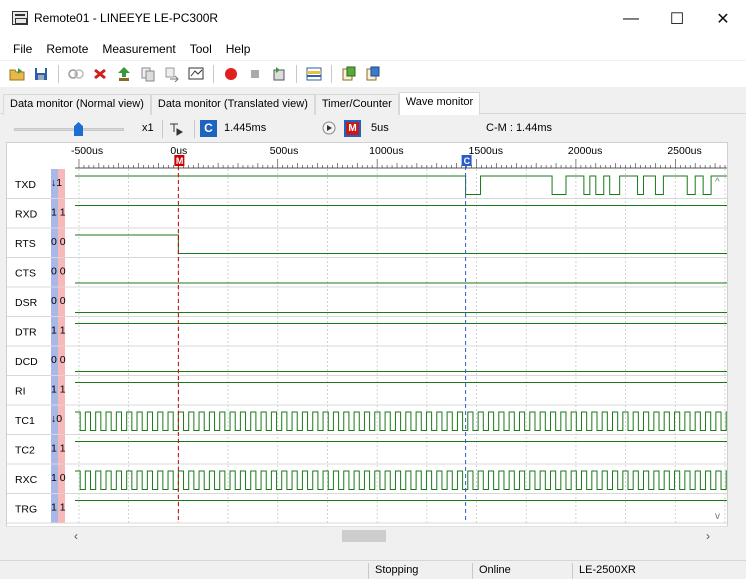  What do you see at coordinates (58, 360) in the screenshot?
I see `signal-state-dcd: 0 0` at bounding box center [58, 360].